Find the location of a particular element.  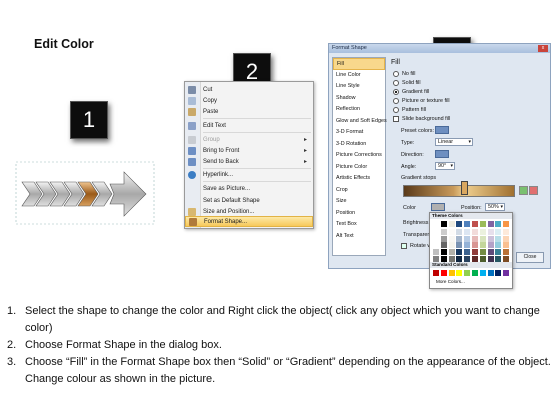

slide-background-option: Slide background fill is located at coordinates (421, 119).